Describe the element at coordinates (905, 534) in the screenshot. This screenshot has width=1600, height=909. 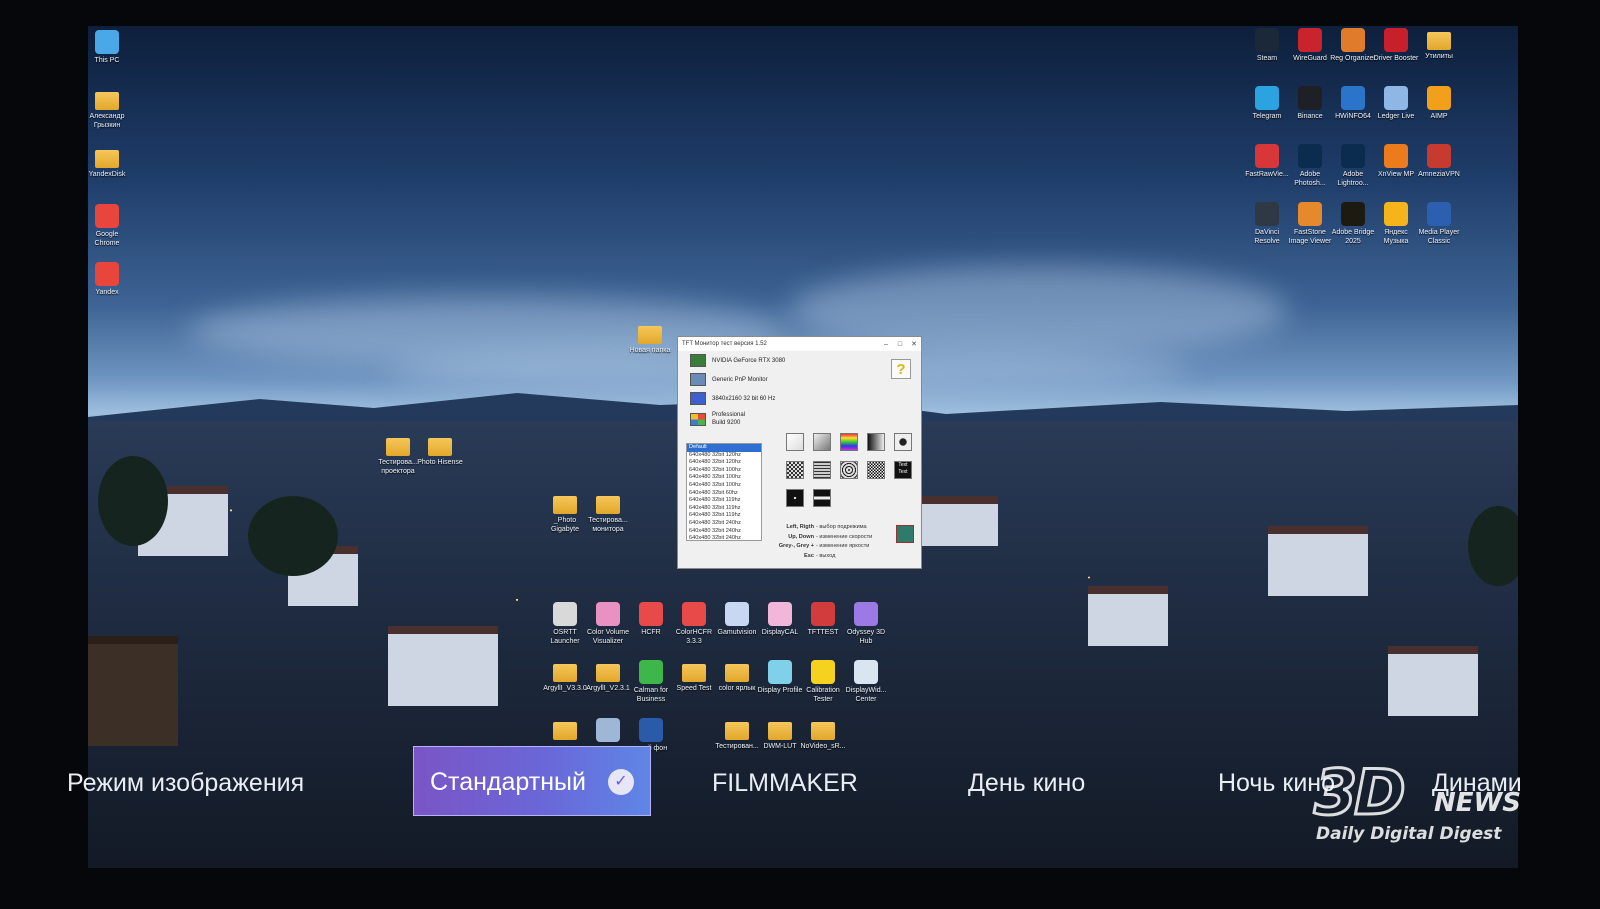
I see `exit-test-button` at that location.